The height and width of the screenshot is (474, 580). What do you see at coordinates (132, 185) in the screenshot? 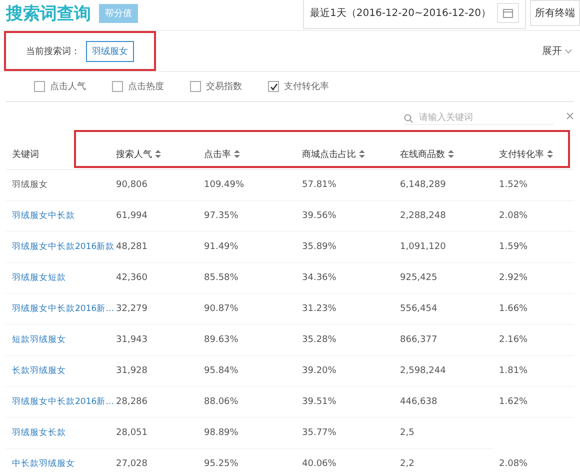
I see `table-cell: 90,806` at bounding box center [132, 185].